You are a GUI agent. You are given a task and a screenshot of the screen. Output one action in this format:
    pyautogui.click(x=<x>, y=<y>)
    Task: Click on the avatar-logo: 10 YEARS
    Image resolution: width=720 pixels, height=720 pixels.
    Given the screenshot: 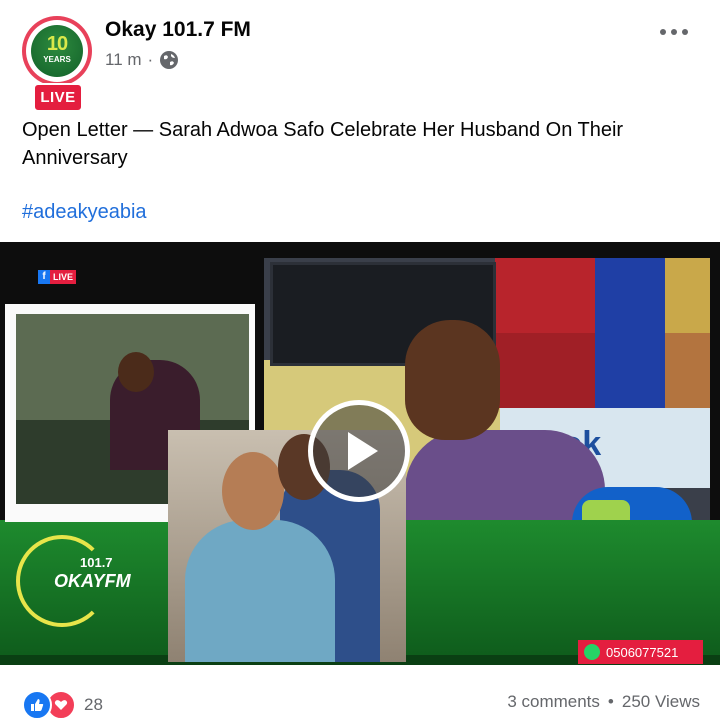 What is the action you would take?
    pyautogui.click(x=57, y=51)
    